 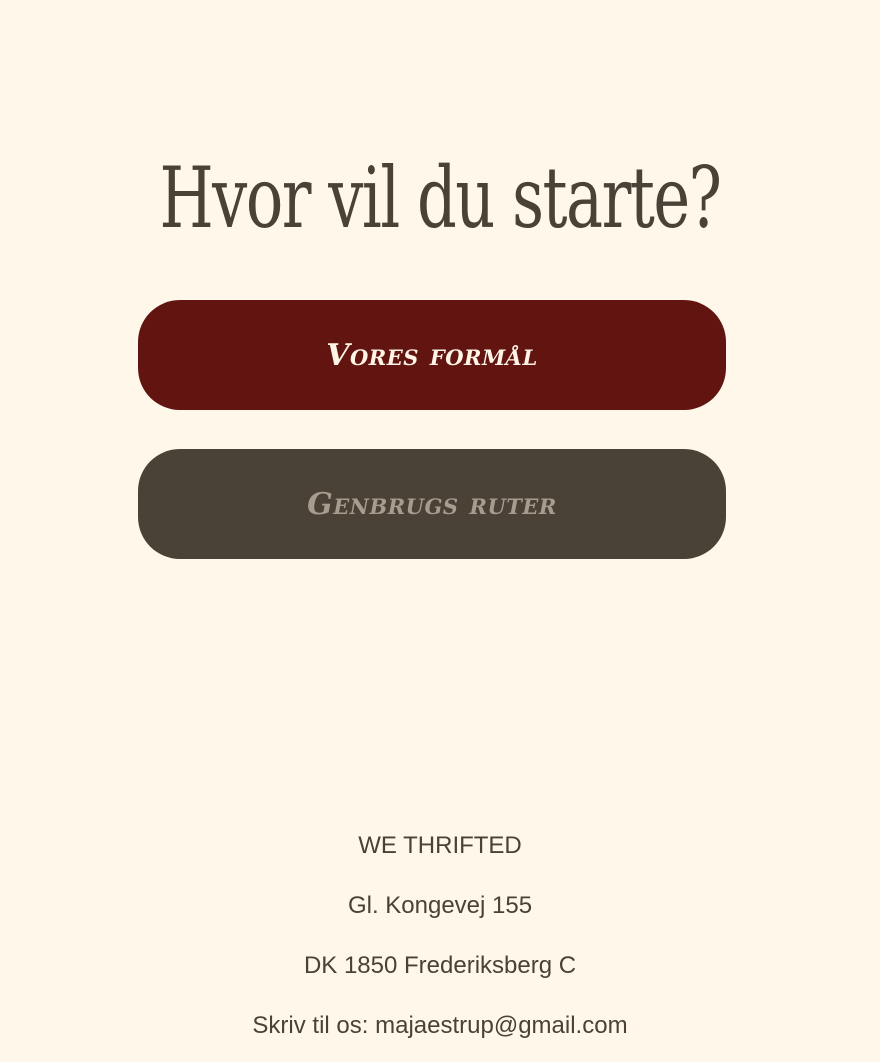 What do you see at coordinates (501, 1025) in the screenshot?
I see `footer-email-link: majaestrup@gmail.com` at bounding box center [501, 1025].